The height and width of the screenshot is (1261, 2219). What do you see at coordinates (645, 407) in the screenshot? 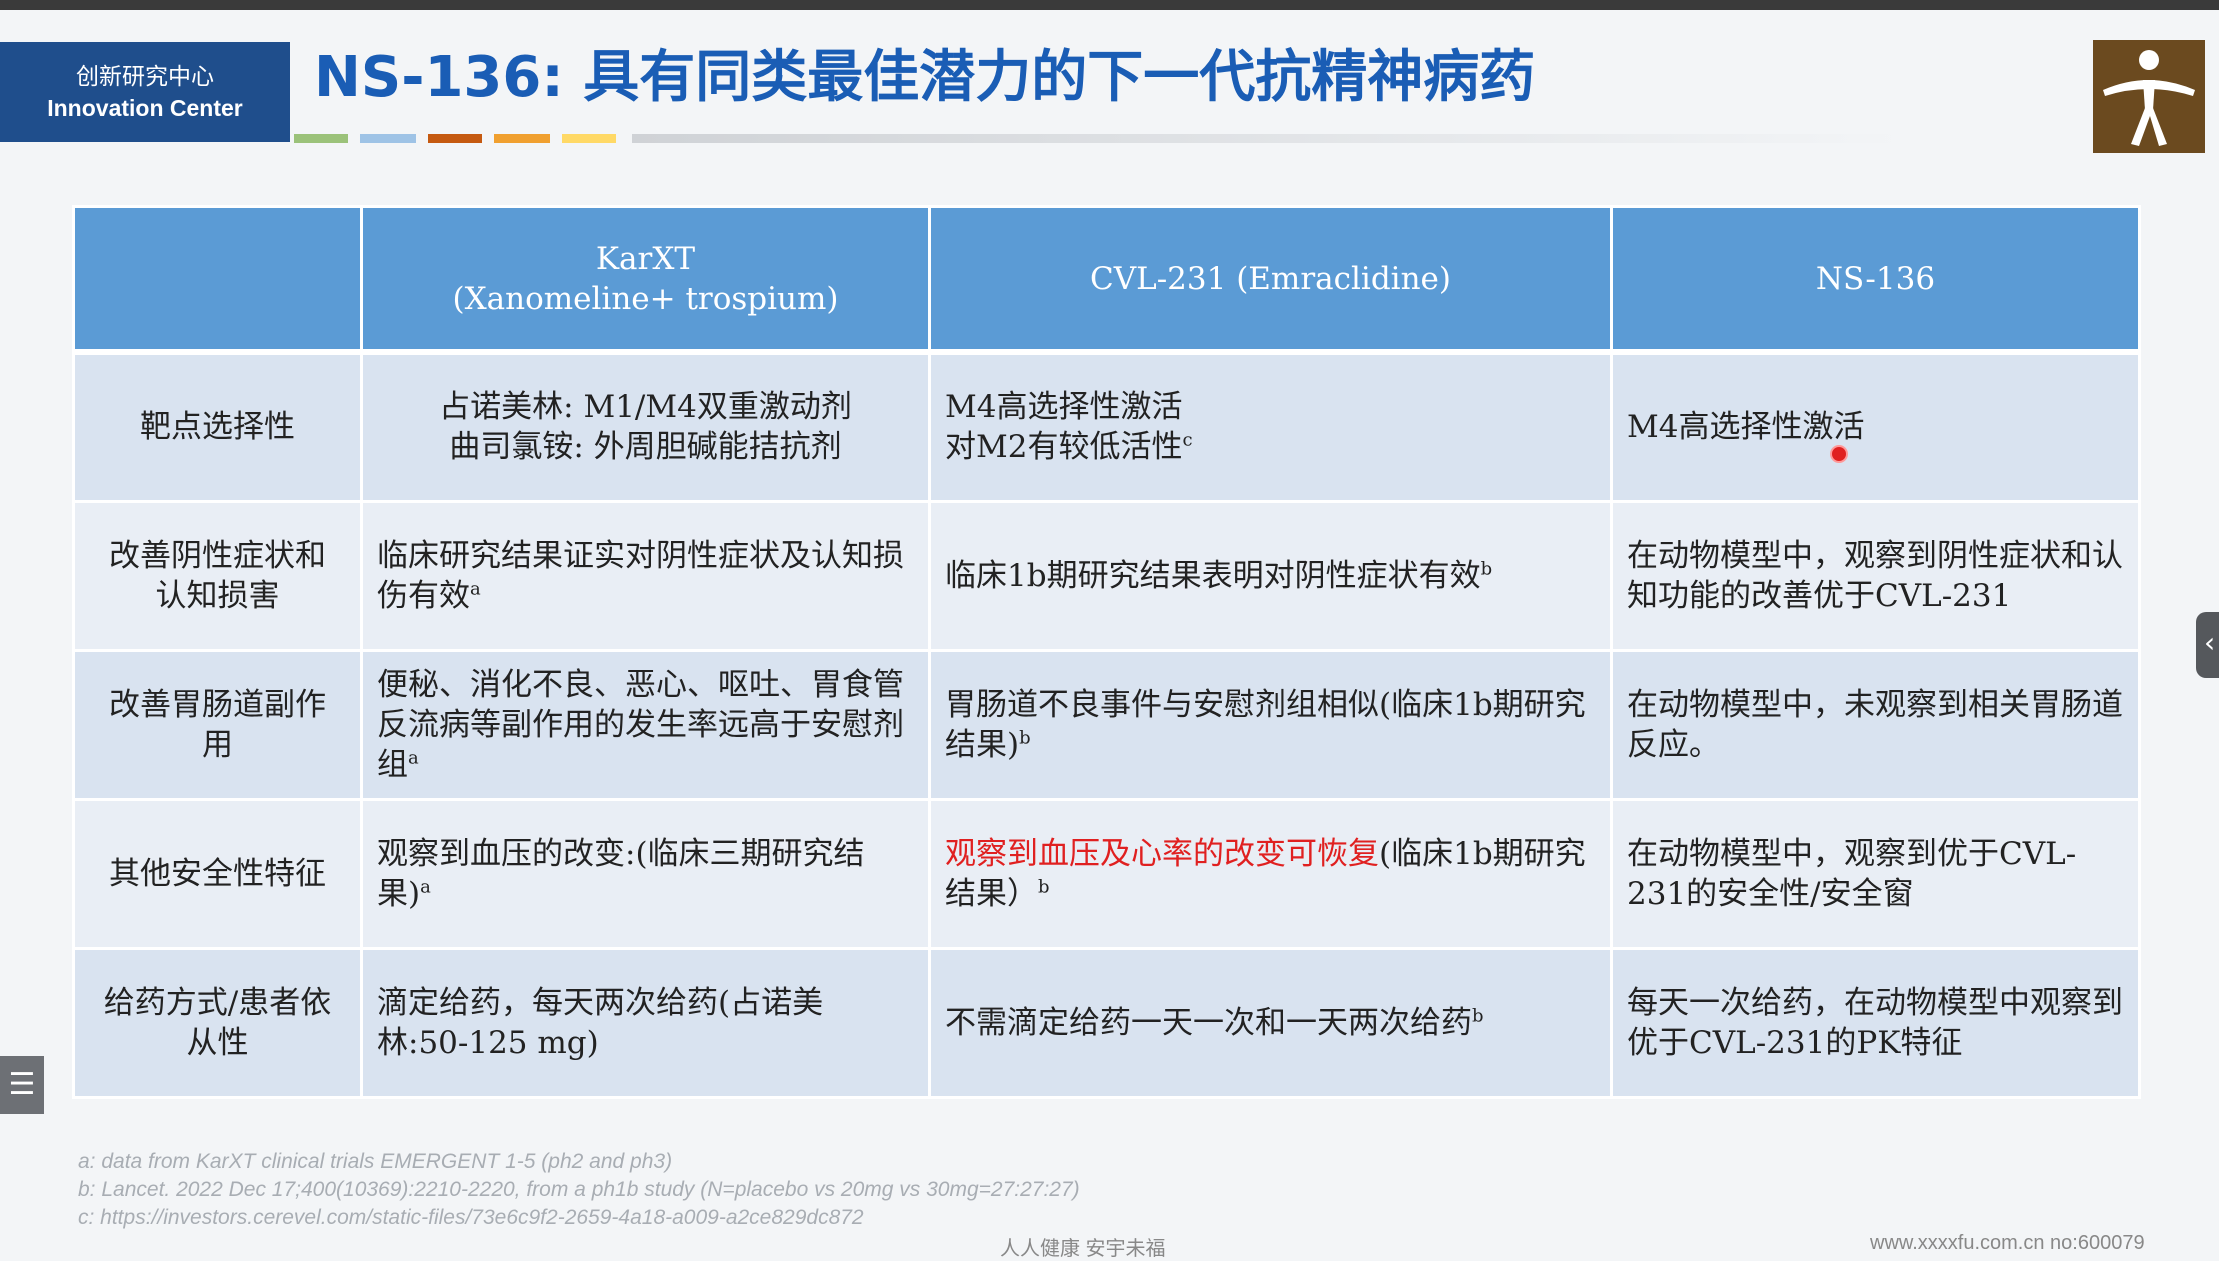
I see `karxt-line: 占诺美林: M1/M4双重激动剂` at bounding box center [645, 407].